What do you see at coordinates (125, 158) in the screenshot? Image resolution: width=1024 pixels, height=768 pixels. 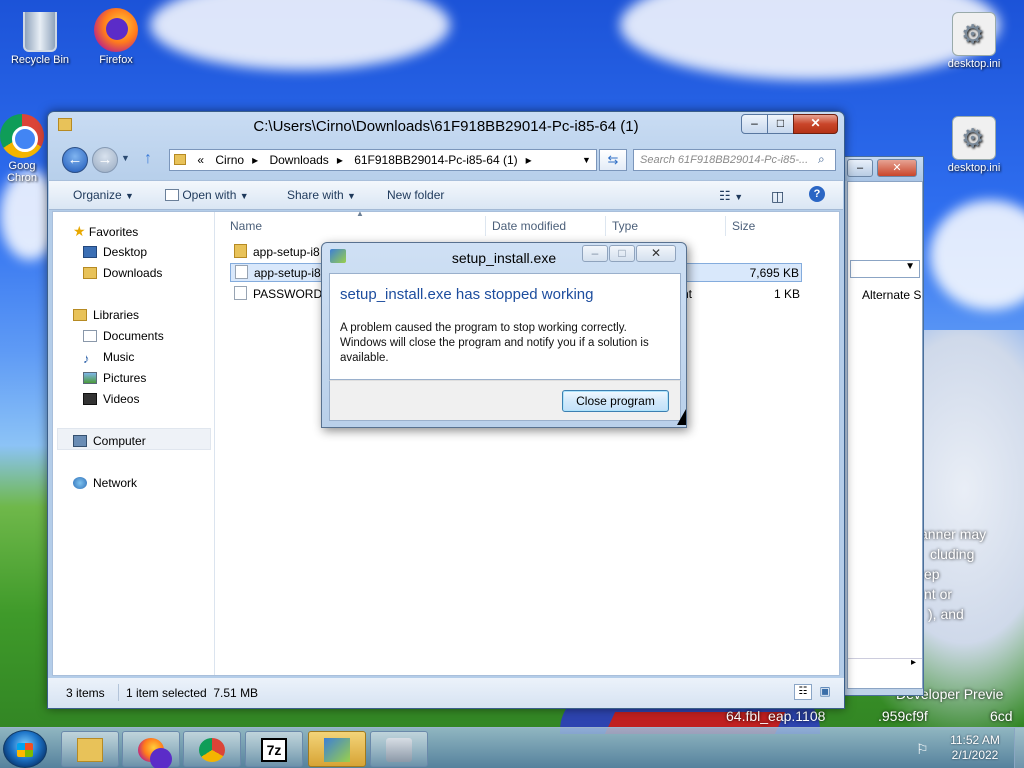 I see `recent-pages-button: ▼` at bounding box center [125, 158].